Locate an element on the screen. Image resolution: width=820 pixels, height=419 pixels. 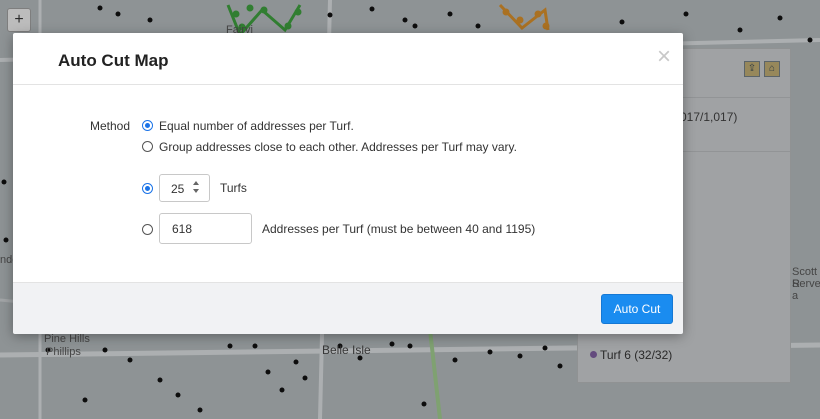
group-close-radio is located at coordinates (147, 146).